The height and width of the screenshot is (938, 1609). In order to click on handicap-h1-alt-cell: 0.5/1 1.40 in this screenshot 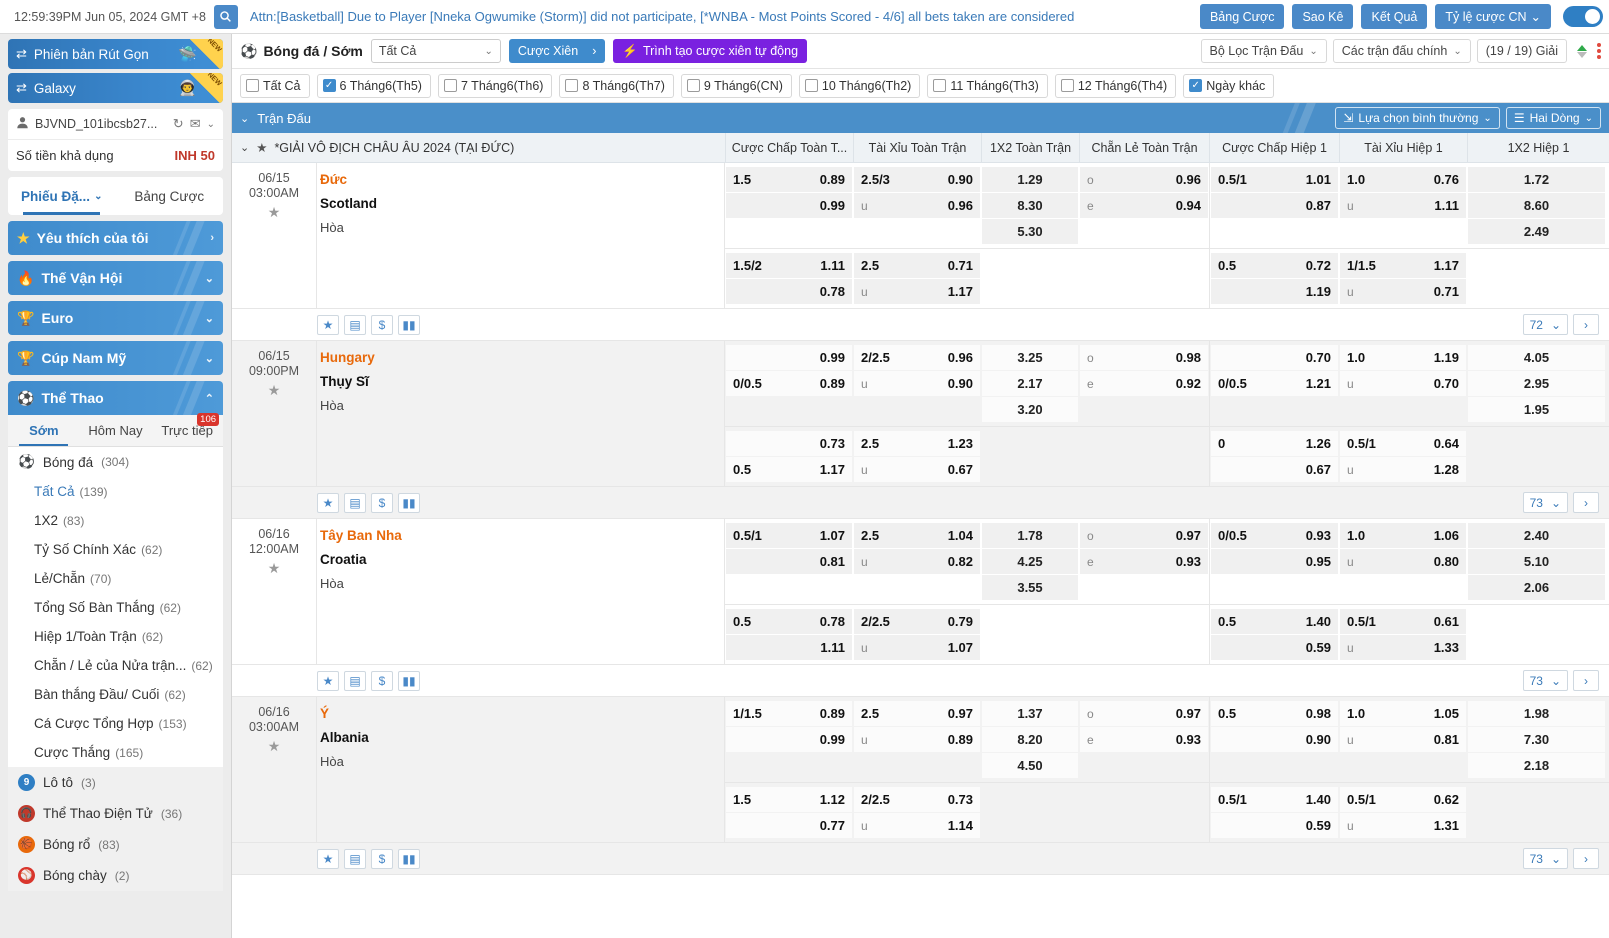, I will do `click(1274, 799)`.